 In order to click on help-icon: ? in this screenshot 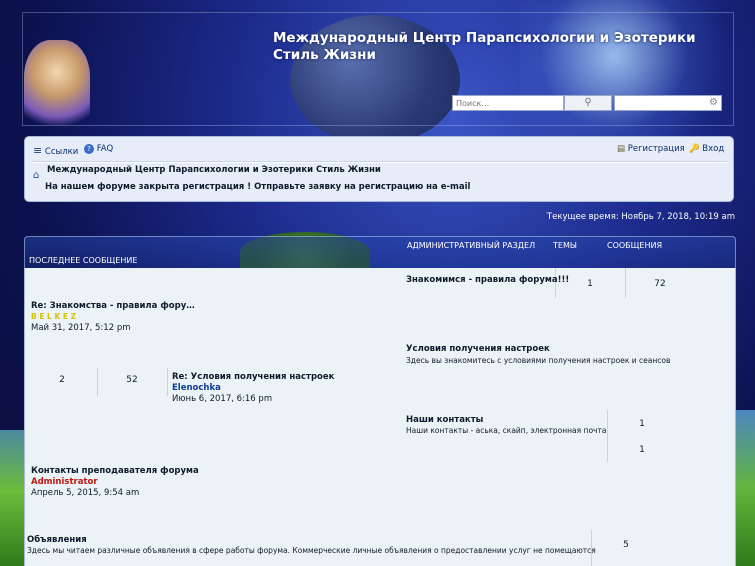, I will do `click(89, 149)`.